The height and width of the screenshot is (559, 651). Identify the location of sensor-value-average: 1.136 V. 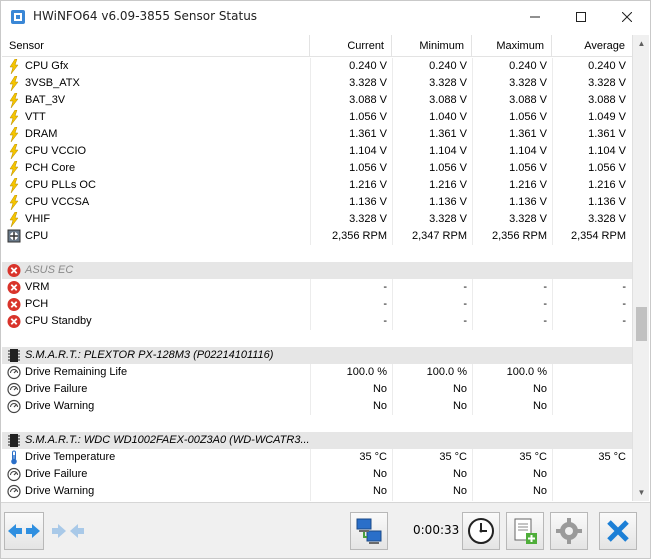
(607, 202).